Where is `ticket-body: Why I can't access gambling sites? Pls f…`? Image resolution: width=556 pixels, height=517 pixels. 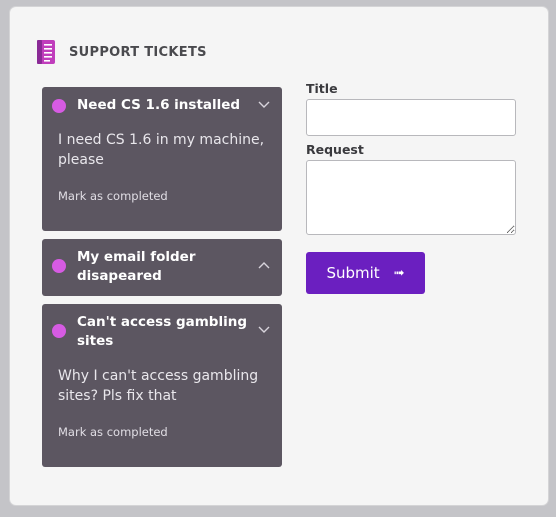
ticket-body: Why I can't access gambling sites? Pls f… is located at coordinates (162, 404).